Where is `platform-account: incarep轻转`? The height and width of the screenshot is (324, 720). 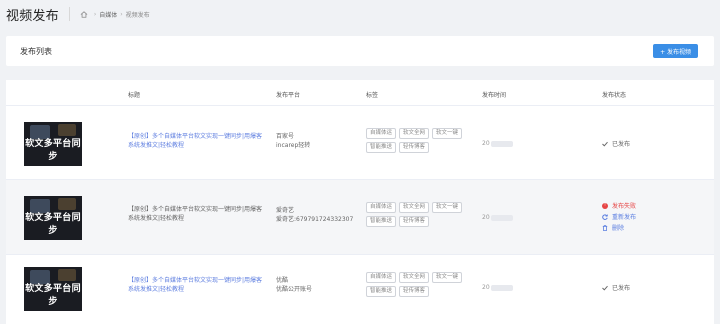 platform-account: incarep轻转 is located at coordinates (293, 145).